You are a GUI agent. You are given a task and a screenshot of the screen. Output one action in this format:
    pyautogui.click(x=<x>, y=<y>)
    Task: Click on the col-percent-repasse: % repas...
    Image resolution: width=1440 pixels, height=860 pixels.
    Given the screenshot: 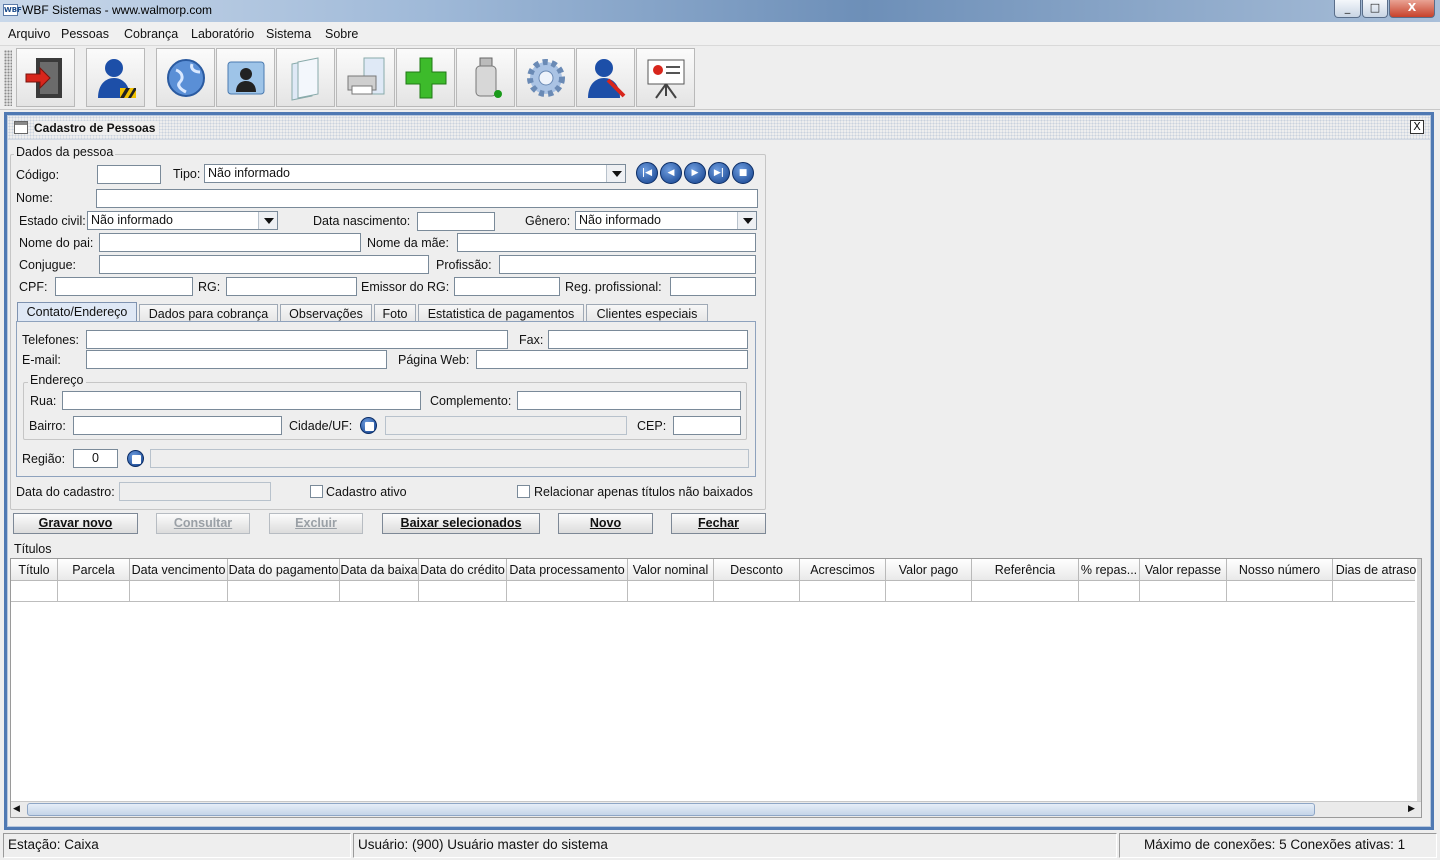 What is the action you would take?
    pyautogui.click(x=1109, y=570)
    